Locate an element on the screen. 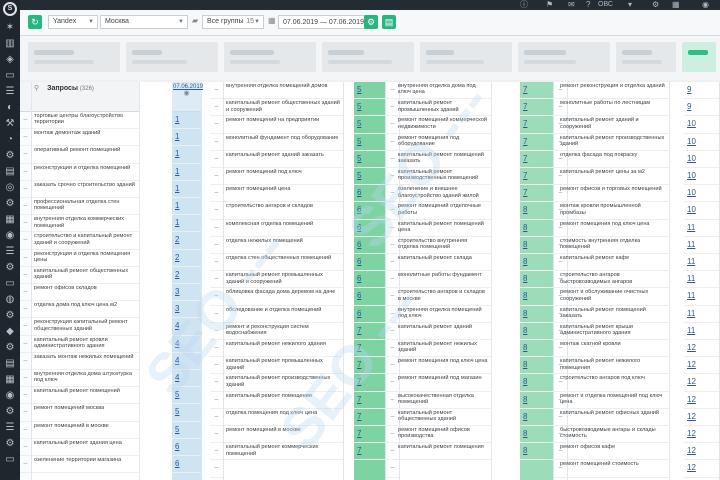 The image size is (720, 480). monitor-icon: ▭ is located at coordinates (10, 460).